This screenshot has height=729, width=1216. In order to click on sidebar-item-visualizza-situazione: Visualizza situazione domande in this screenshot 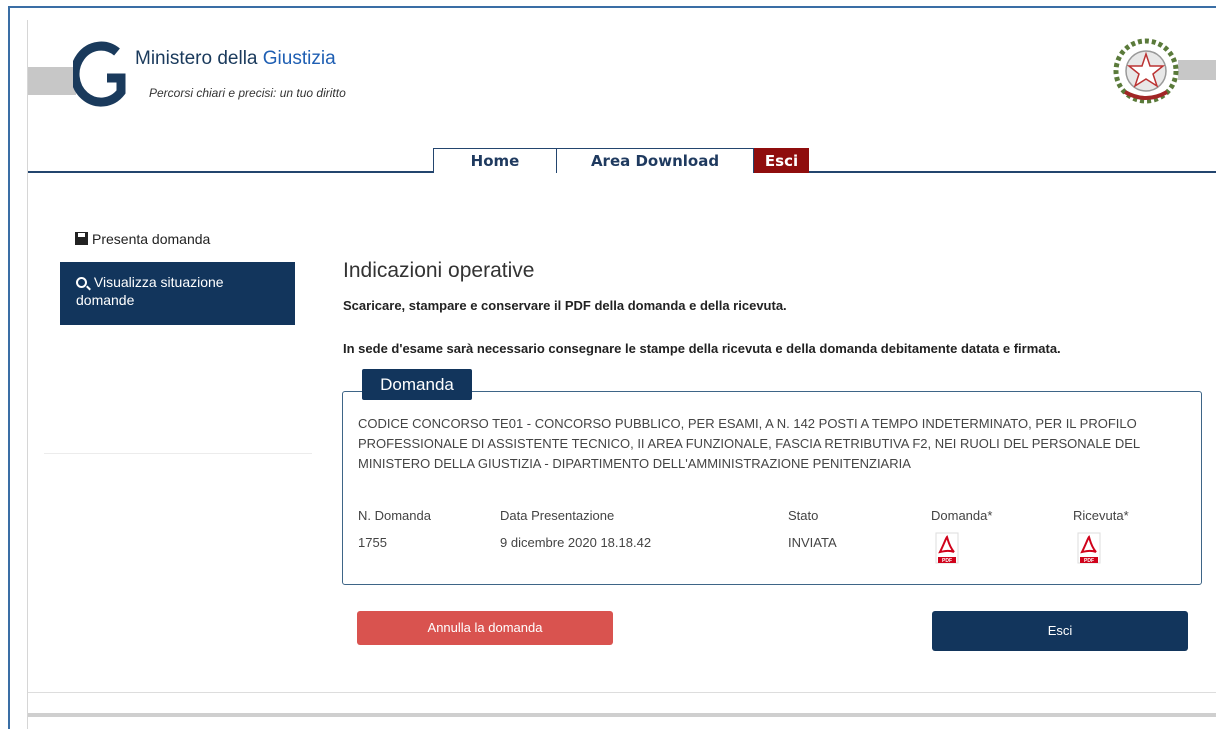, I will do `click(177, 293)`.